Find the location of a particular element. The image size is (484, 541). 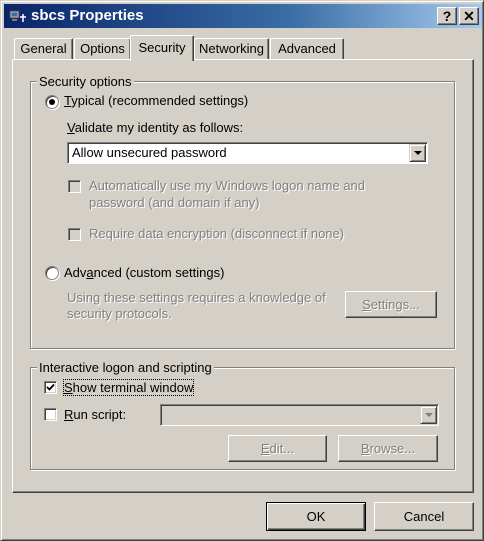

tab-advanced: Advanced is located at coordinates (307, 49).